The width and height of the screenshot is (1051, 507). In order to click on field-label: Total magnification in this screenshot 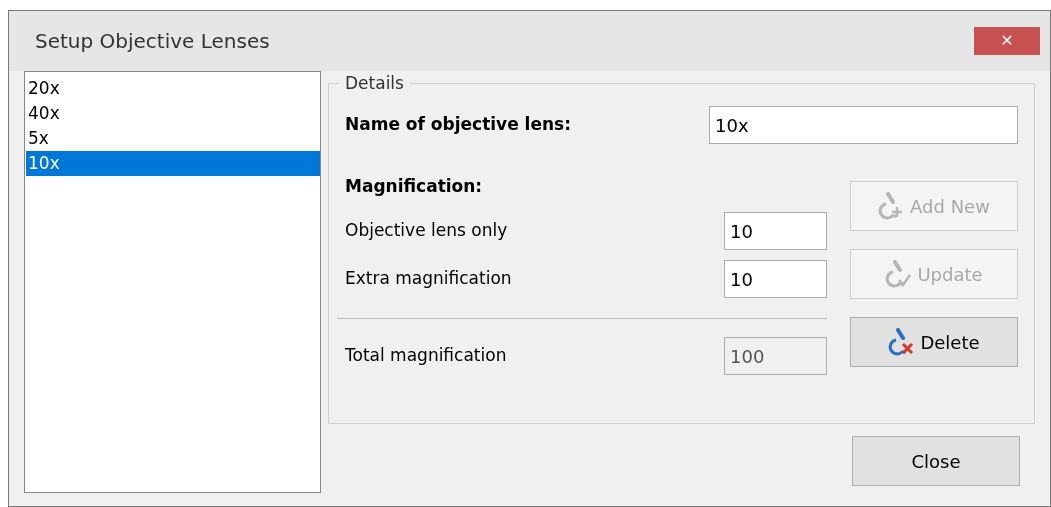, I will do `click(426, 356)`.